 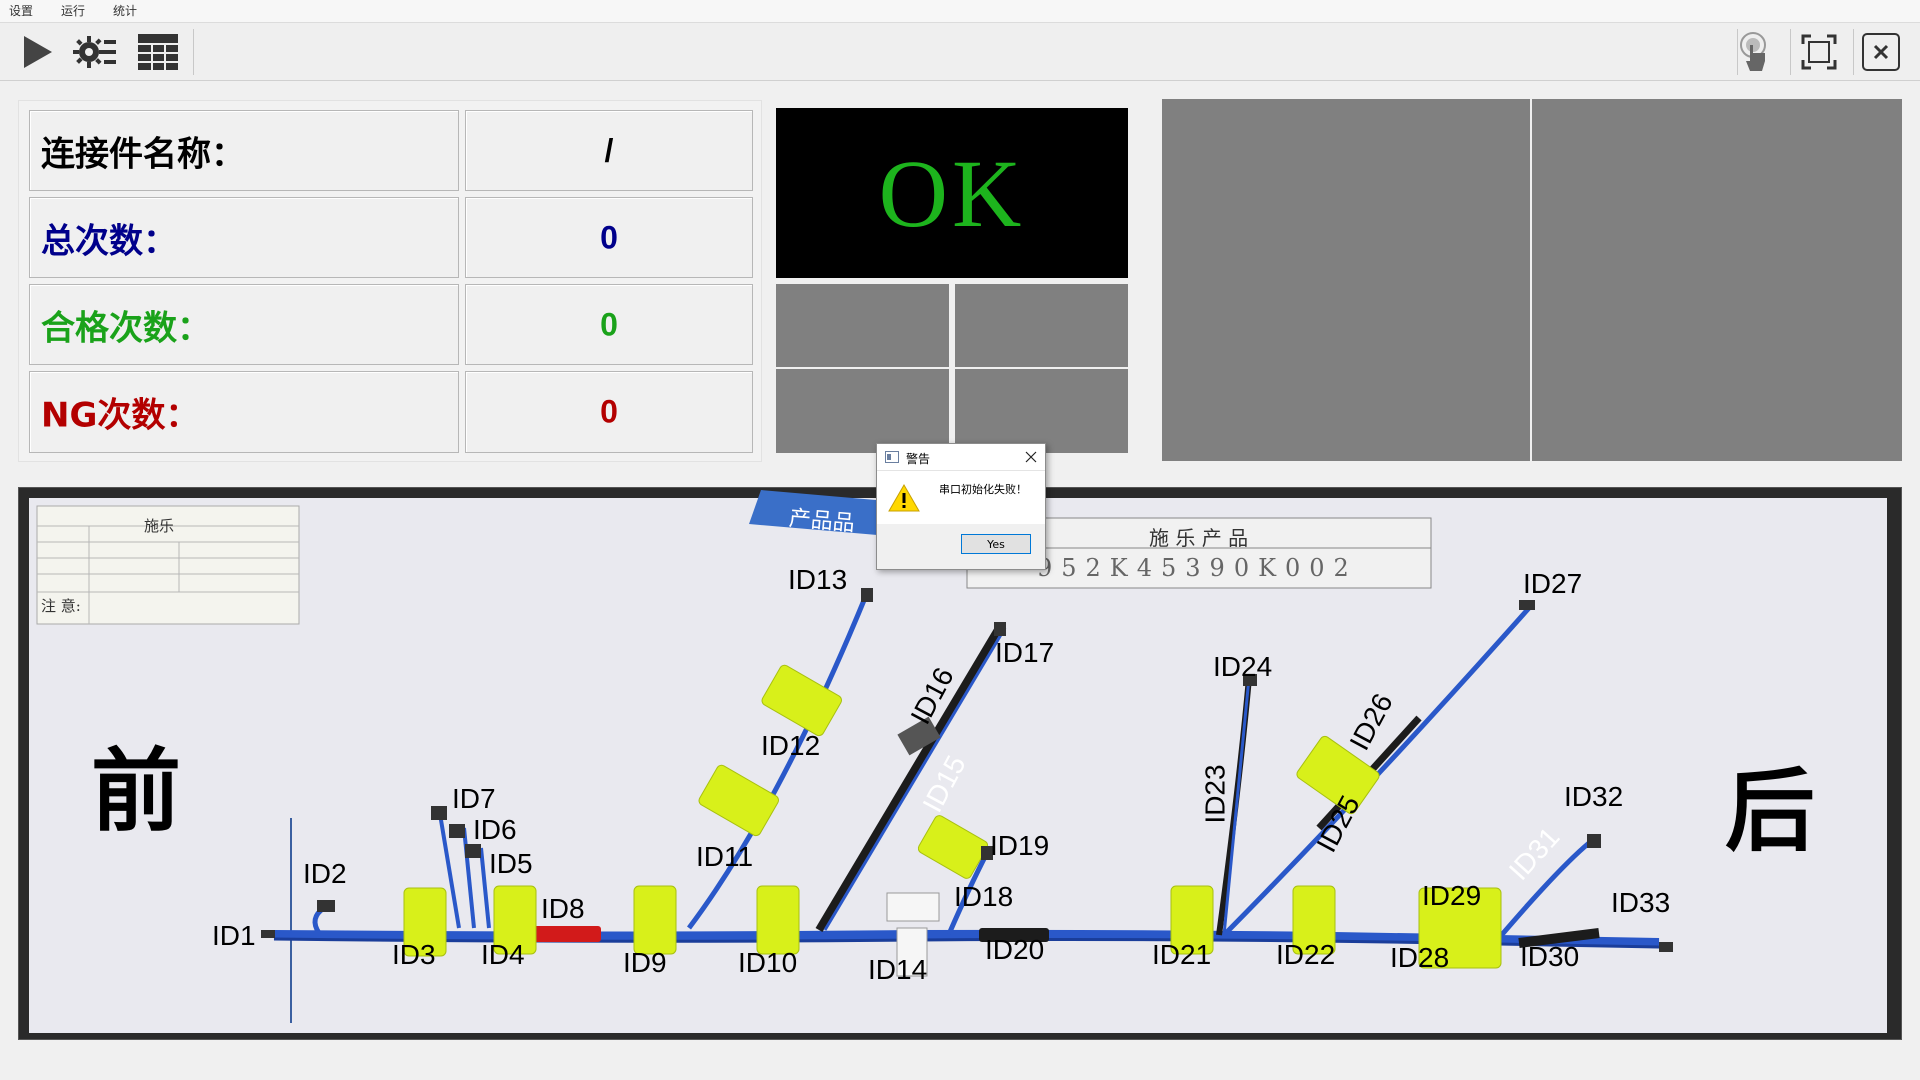 I want to click on back-label: 后, so click(x=1770, y=811).